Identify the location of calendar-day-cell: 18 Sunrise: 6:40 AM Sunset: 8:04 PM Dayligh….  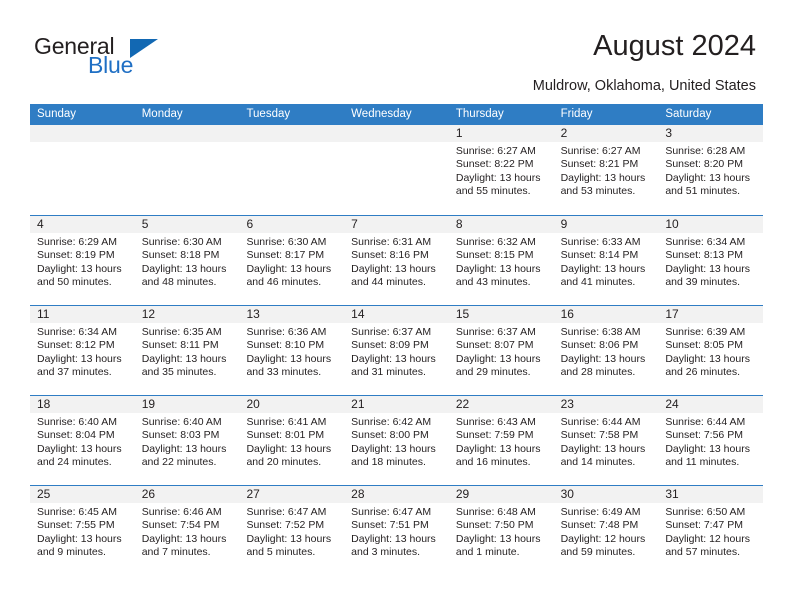
(82, 440).